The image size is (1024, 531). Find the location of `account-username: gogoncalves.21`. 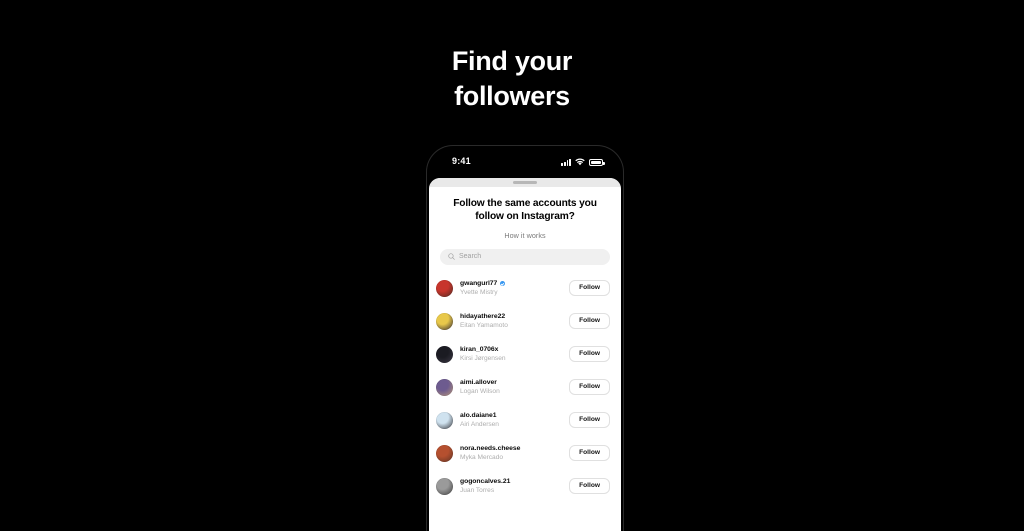

account-username: gogoncalves.21 is located at coordinates (514, 481).